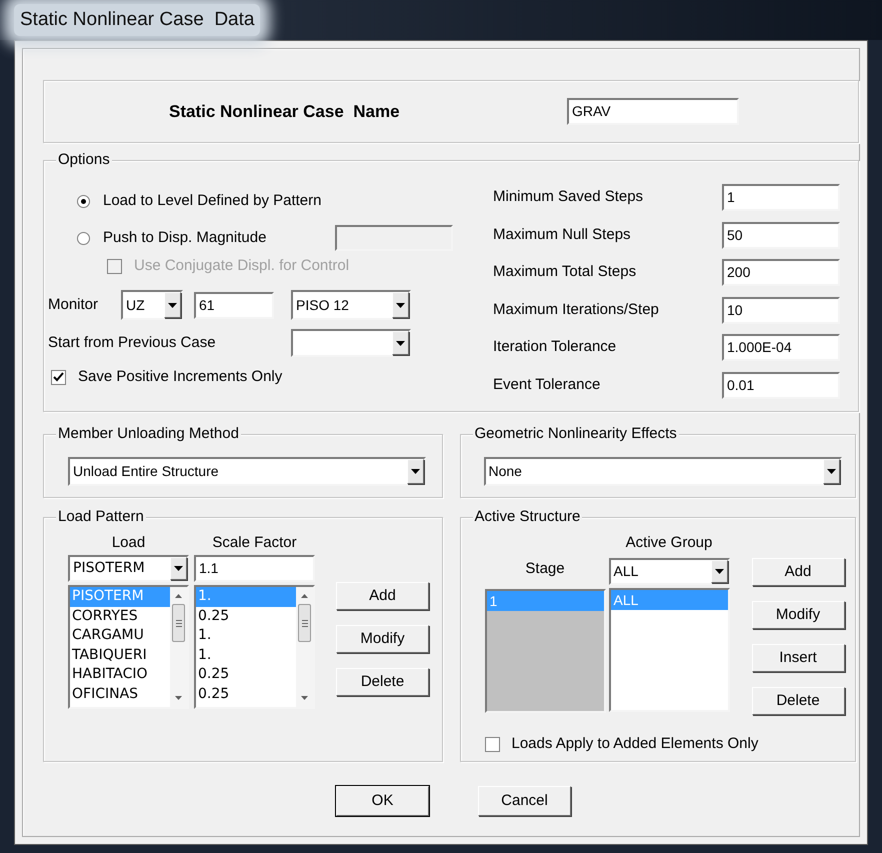 Image resolution: width=882 pixels, height=853 pixels. Describe the element at coordinates (128, 568) in the screenshot. I see `load-dropdown: PISOTERM` at that location.